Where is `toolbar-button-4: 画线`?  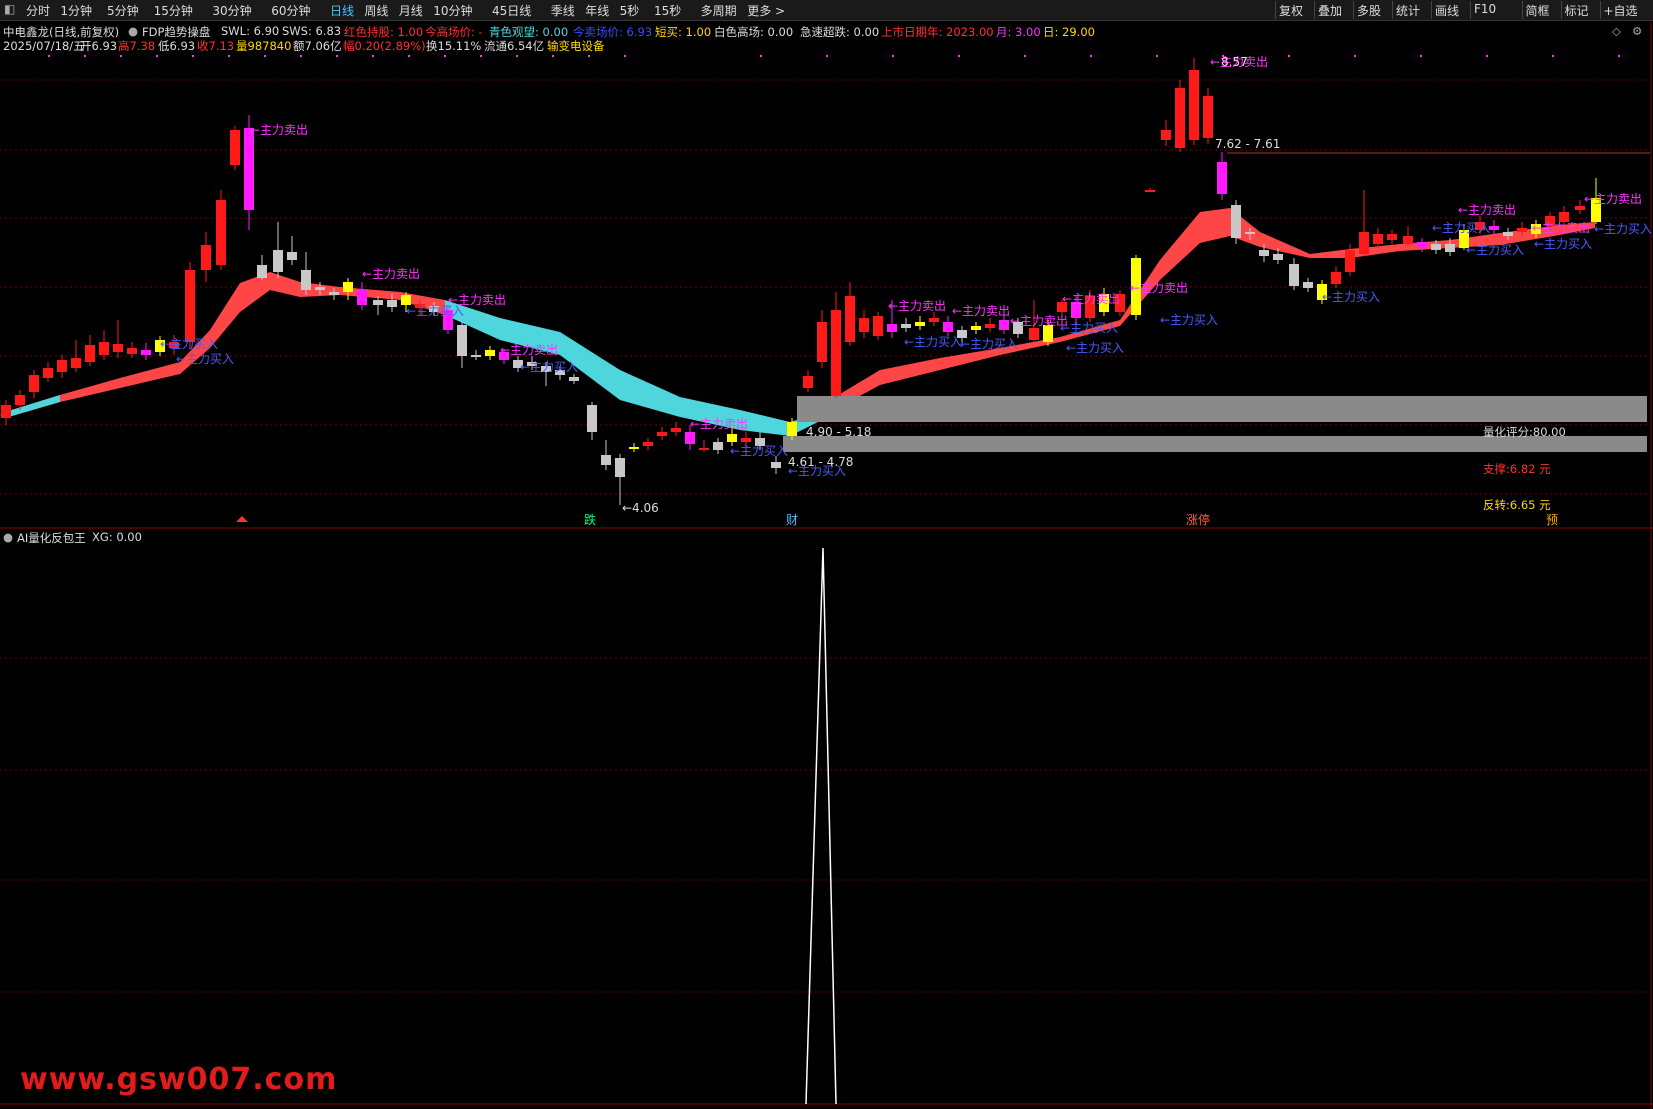
toolbar-button-4: 画线 is located at coordinates (1447, 10).